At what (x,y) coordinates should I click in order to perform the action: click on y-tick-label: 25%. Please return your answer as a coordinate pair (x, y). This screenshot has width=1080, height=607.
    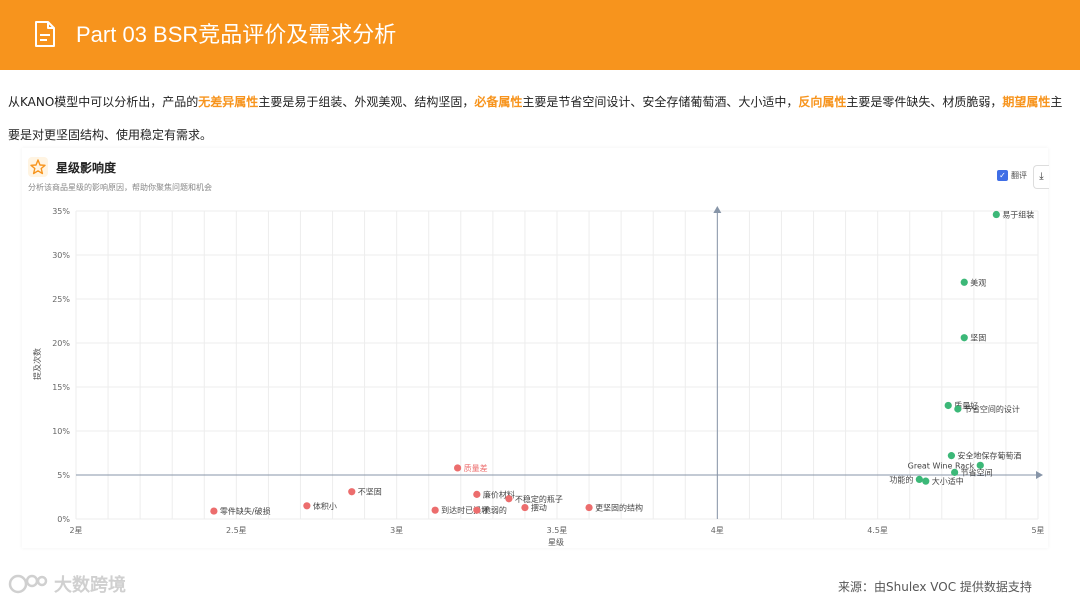
    Looking at the image, I should click on (61, 299).